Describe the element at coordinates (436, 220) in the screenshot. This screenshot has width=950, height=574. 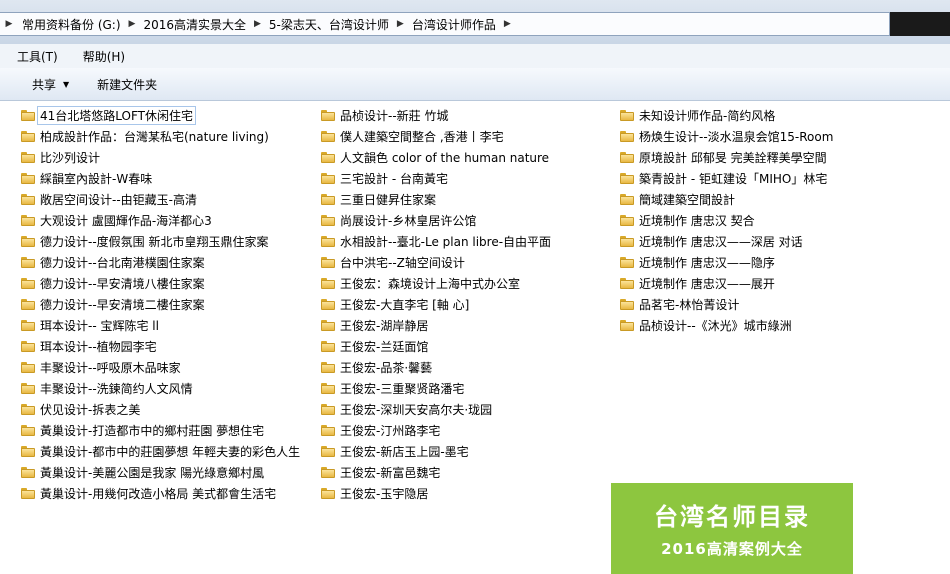
I see `folder-item: 尚展设计-乡林皇居许公馆` at that location.